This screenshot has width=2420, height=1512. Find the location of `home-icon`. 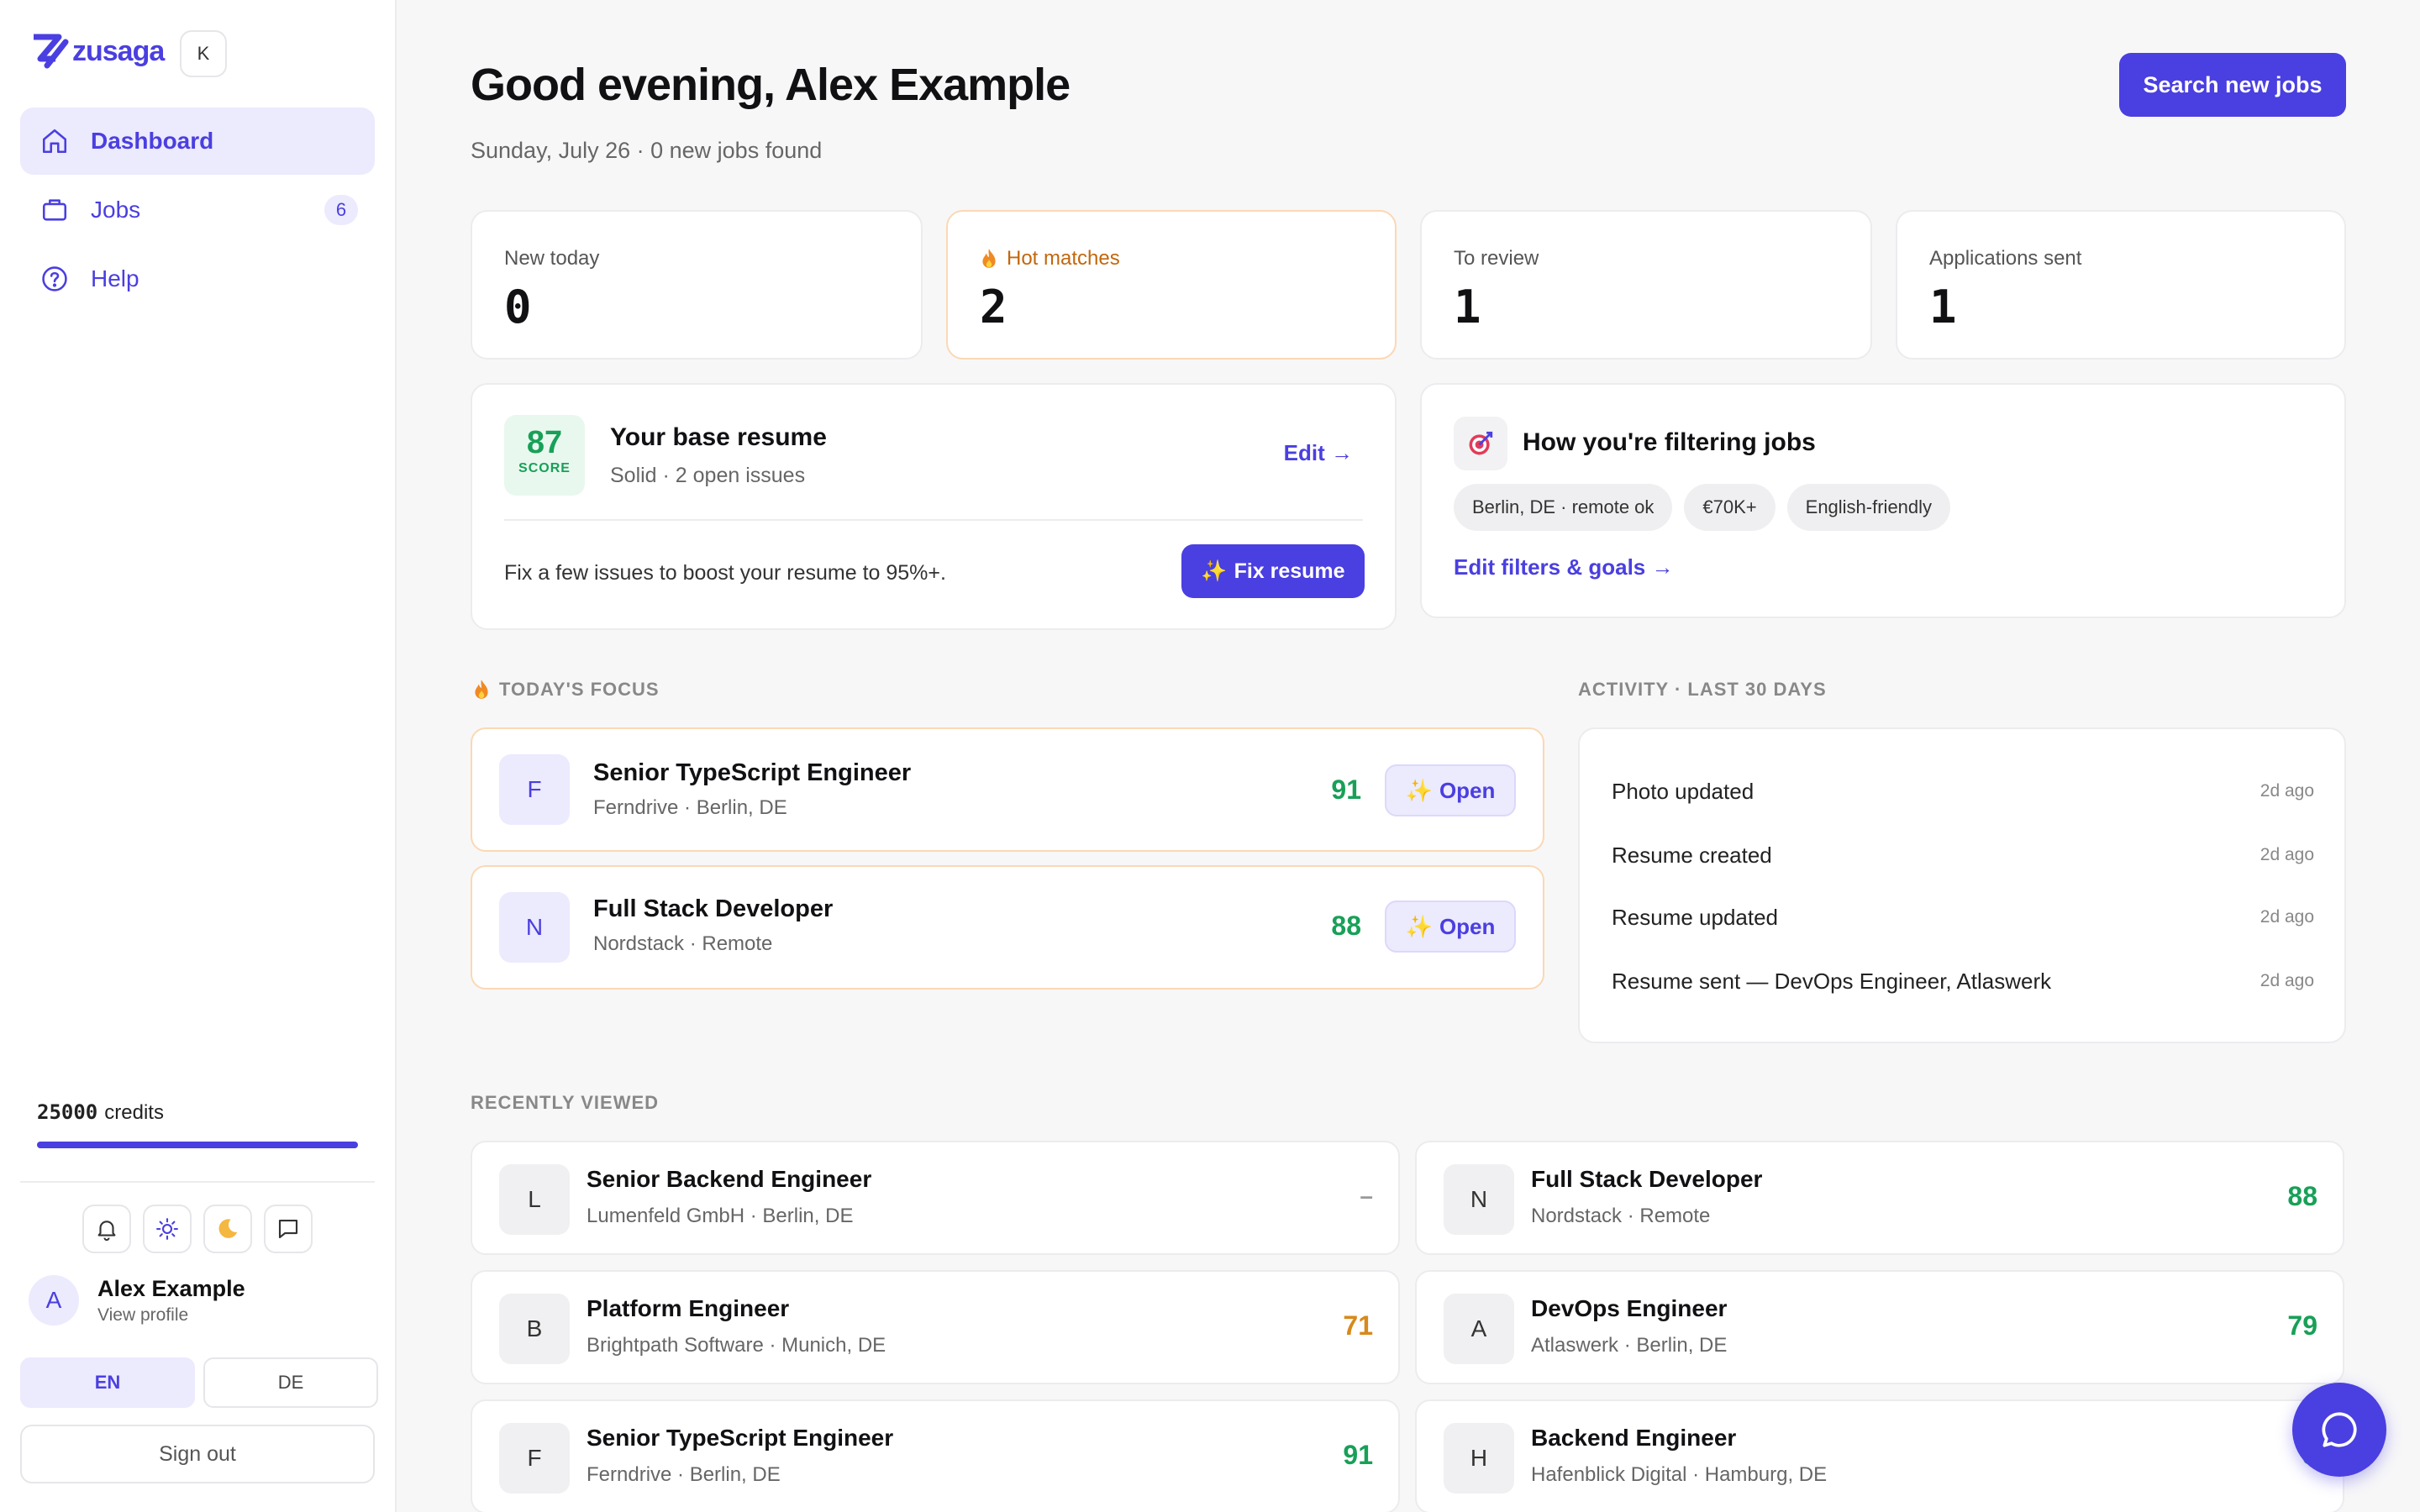

home-icon is located at coordinates (54, 141).